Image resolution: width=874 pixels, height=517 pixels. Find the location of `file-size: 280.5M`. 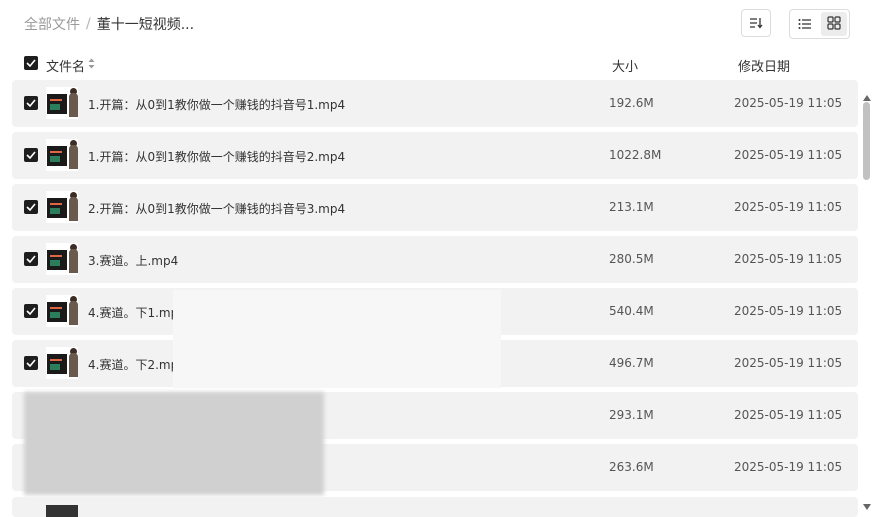

file-size: 280.5M is located at coordinates (631, 259).